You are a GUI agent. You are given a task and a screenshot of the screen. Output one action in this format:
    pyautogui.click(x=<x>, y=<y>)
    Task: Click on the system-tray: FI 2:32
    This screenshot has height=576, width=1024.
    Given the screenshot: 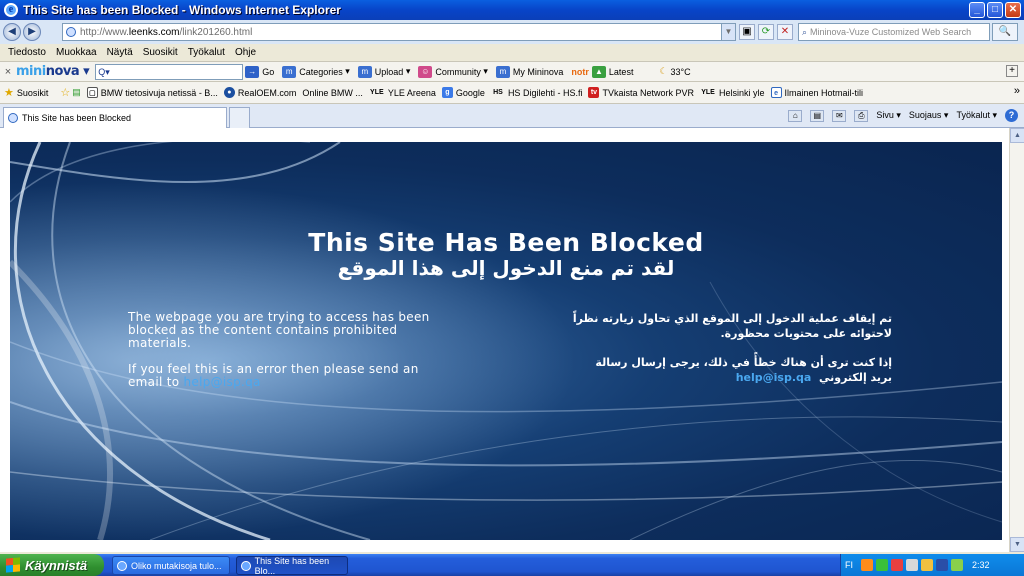 What is the action you would take?
    pyautogui.click(x=932, y=565)
    